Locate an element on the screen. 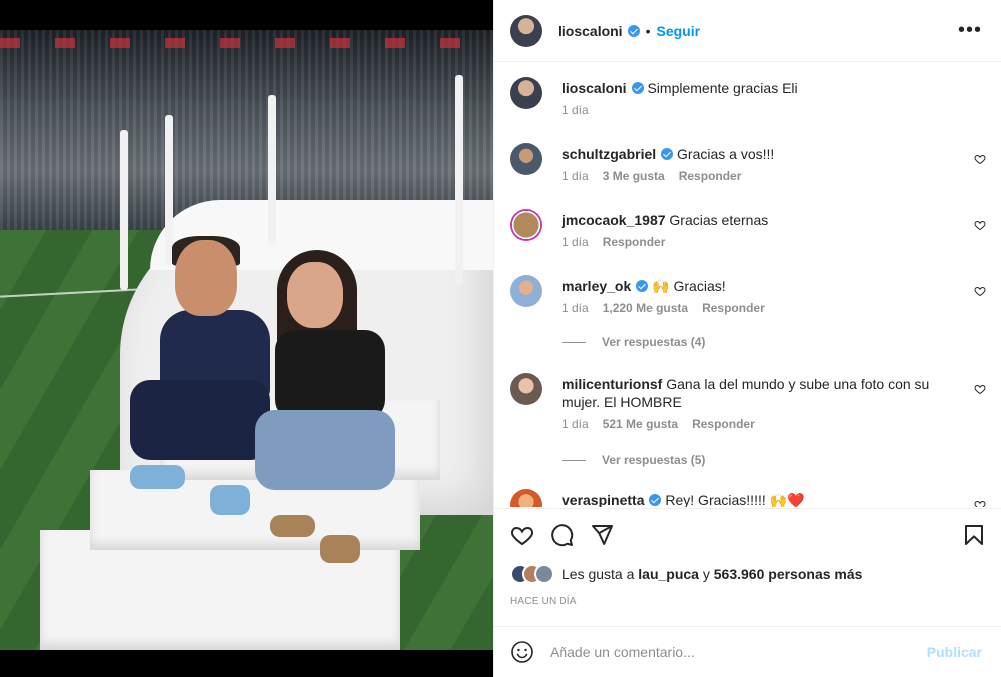 The image size is (1001, 677). like-heart-icon is located at coordinates (522, 535).